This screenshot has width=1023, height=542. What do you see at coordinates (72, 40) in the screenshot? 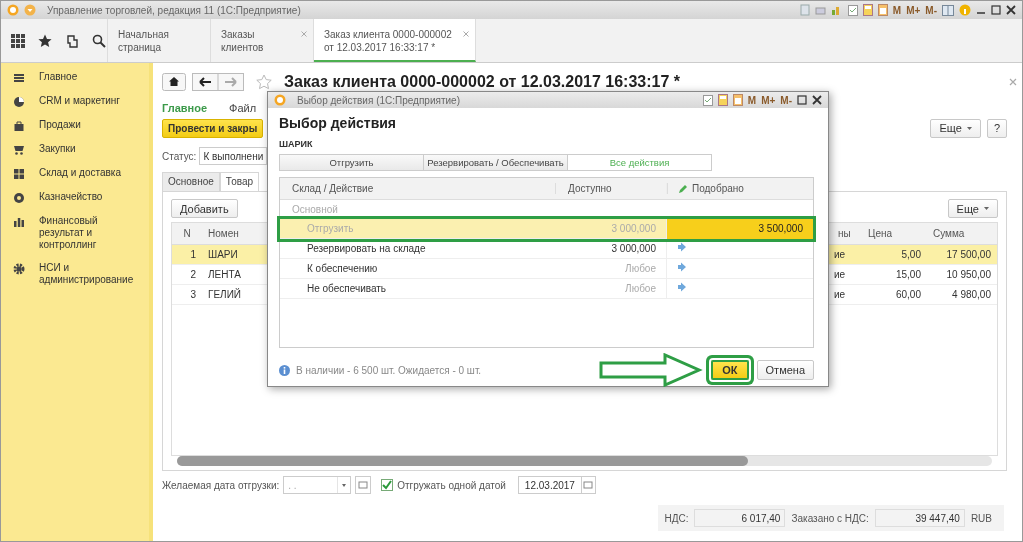
I see `history-icon` at bounding box center [72, 40].